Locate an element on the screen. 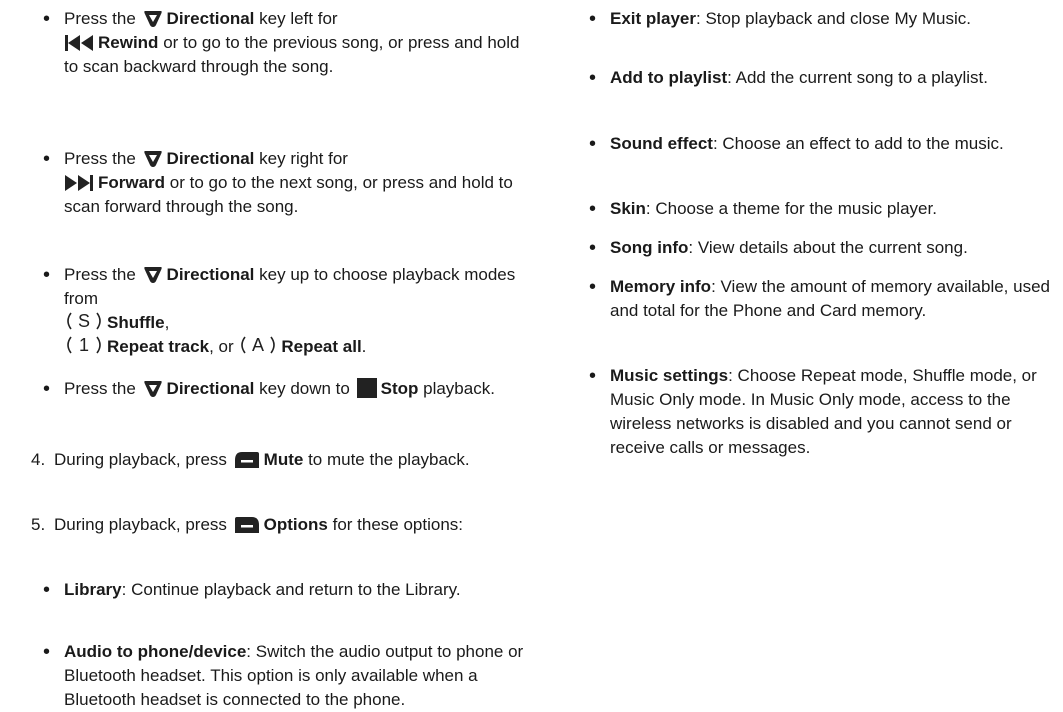 The image size is (1063, 712). svg-text: 1 is located at coordinates (84, 345).